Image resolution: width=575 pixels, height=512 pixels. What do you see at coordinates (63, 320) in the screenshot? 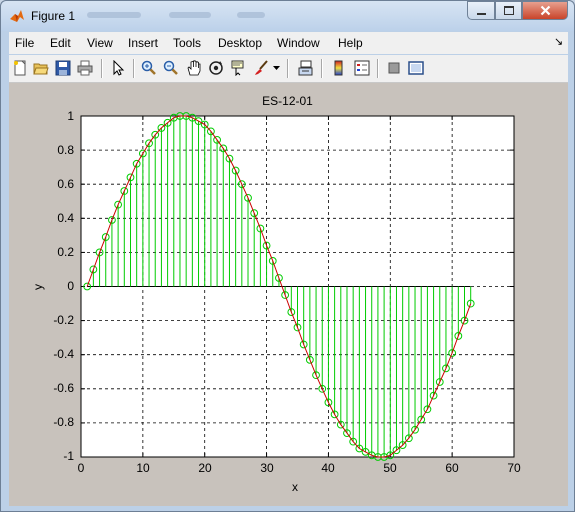
I see `y-tick-label: -0.2` at bounding box center [63, 320].